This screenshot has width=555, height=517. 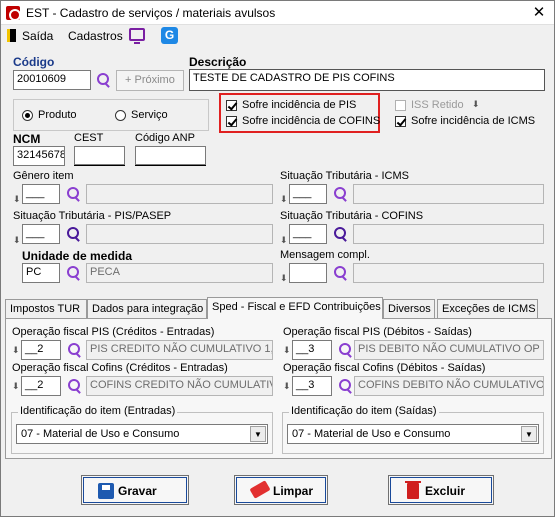 What do you see at coordinates (27, 139) in the screenshot?
I see `ncm-label: NCM` at bounding box center [27, 139].